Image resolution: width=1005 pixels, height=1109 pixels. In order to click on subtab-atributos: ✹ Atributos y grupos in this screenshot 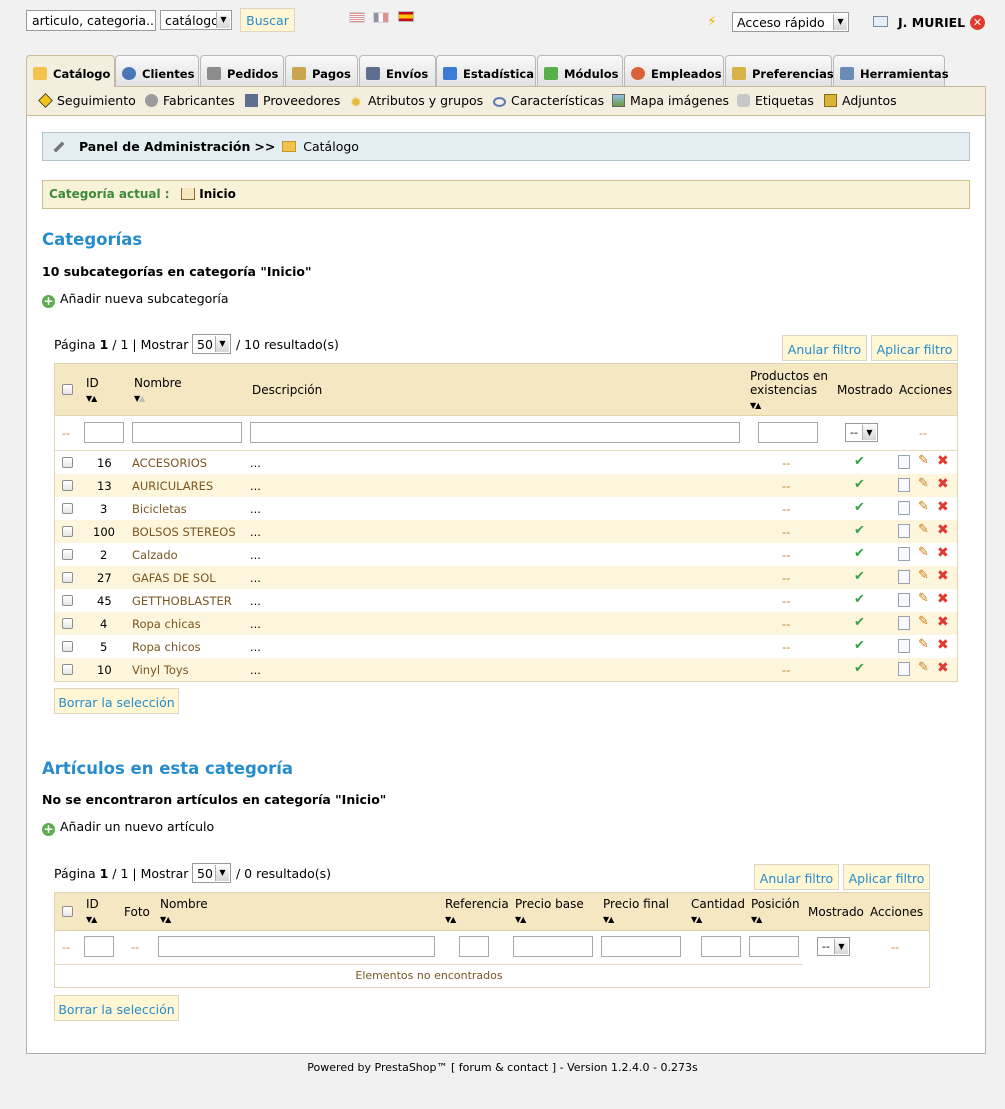, I will do `click(416, 101)`.